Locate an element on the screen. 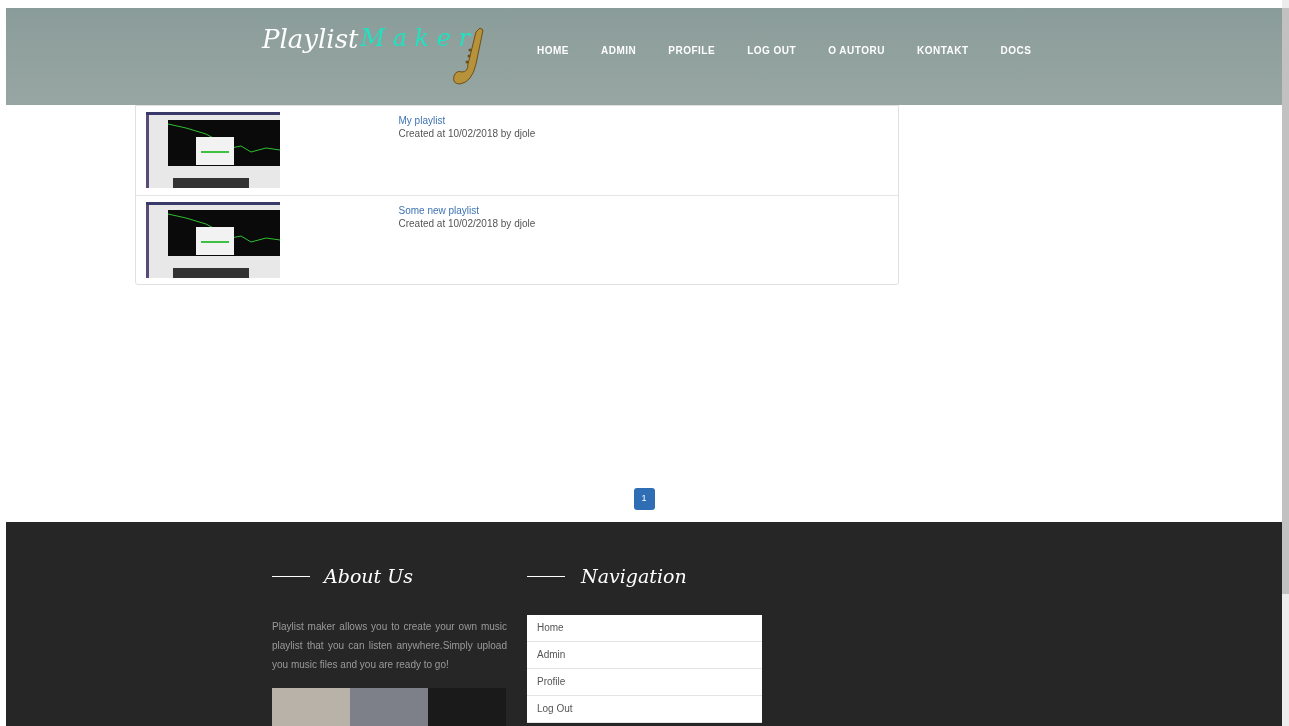 The height and width of the screenshot is (726, 1289). scrollbar is located at coordinates (1285, 363).